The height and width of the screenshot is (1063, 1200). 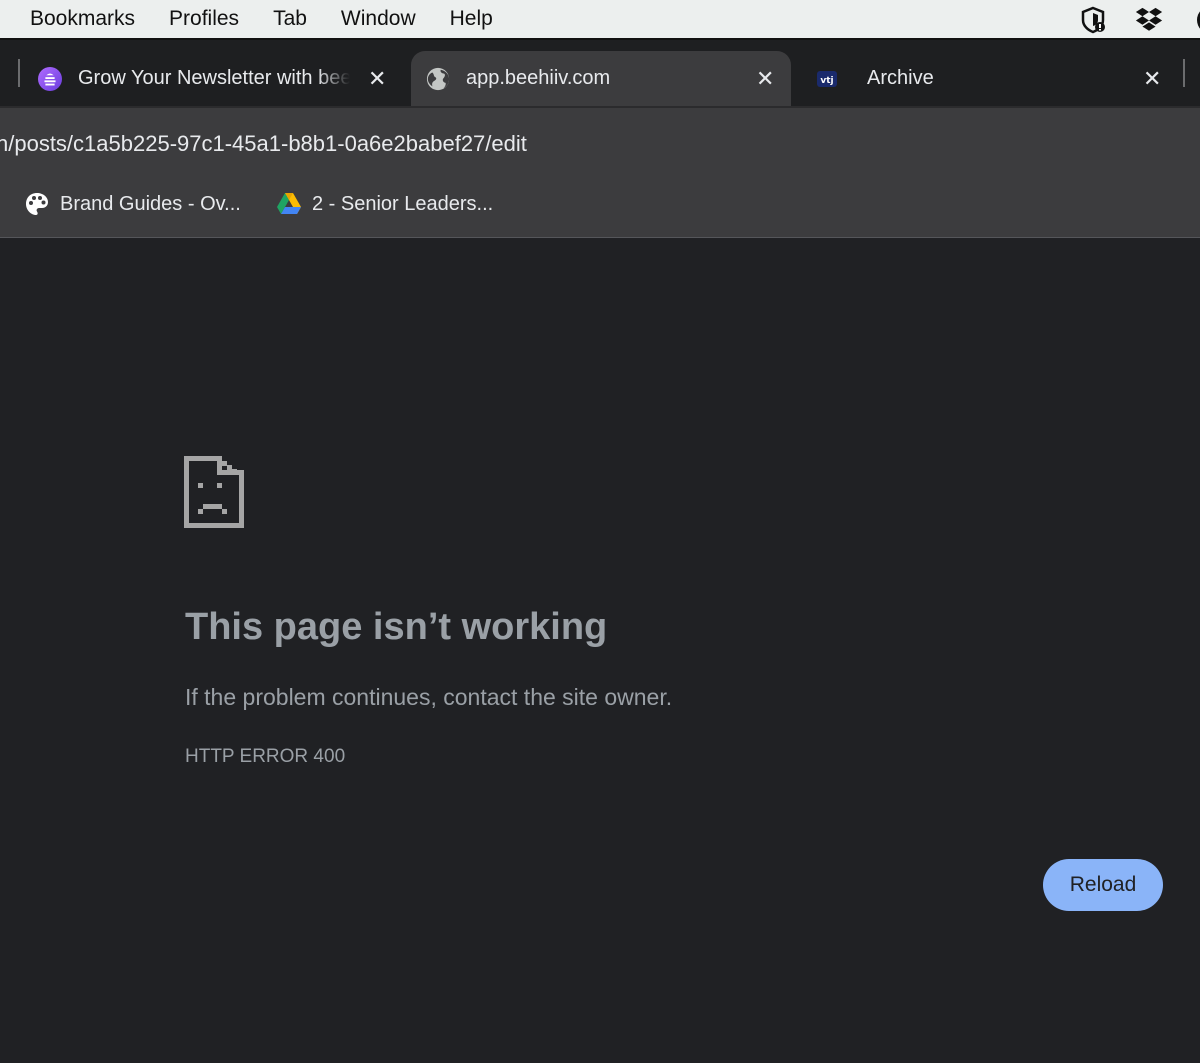 What do you see at coordinates (1198, 20) in the screenshot?
I see `grammarly-icon` at bounding box center [1198, 20].